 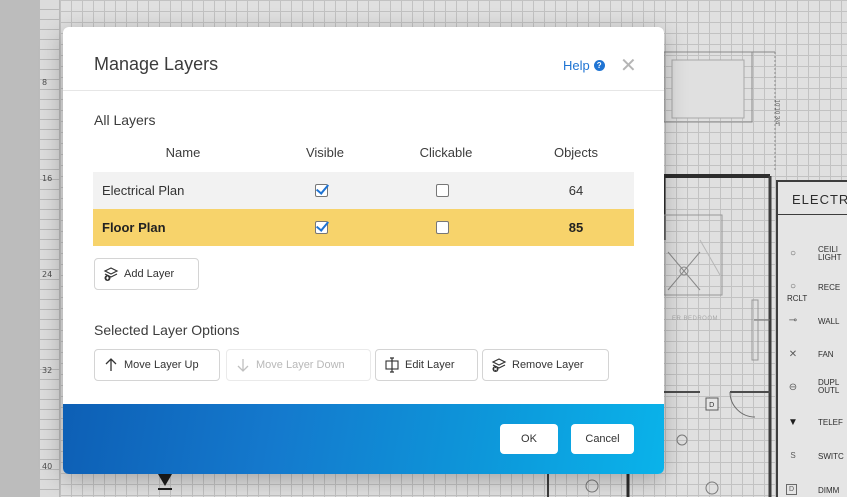 What do you see at coordinates (599, 65) in the screenshot?
I see `question-icon: ?` at bounding box center [599, 65].